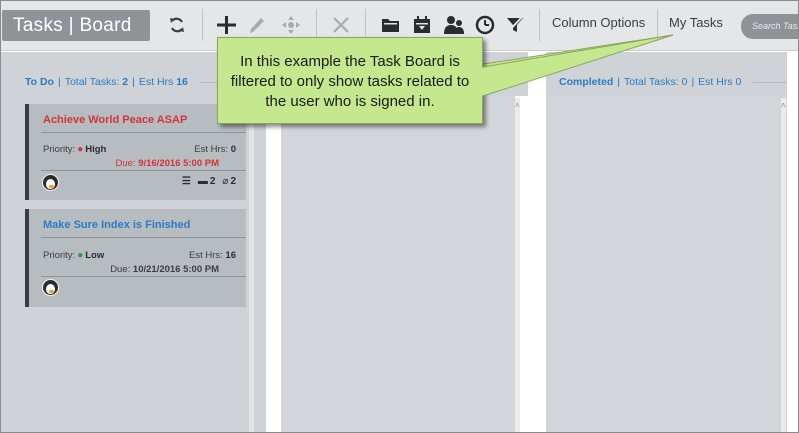 The image size is (799, 433). I want to click on attachments-count: 2, so click(233, 181).